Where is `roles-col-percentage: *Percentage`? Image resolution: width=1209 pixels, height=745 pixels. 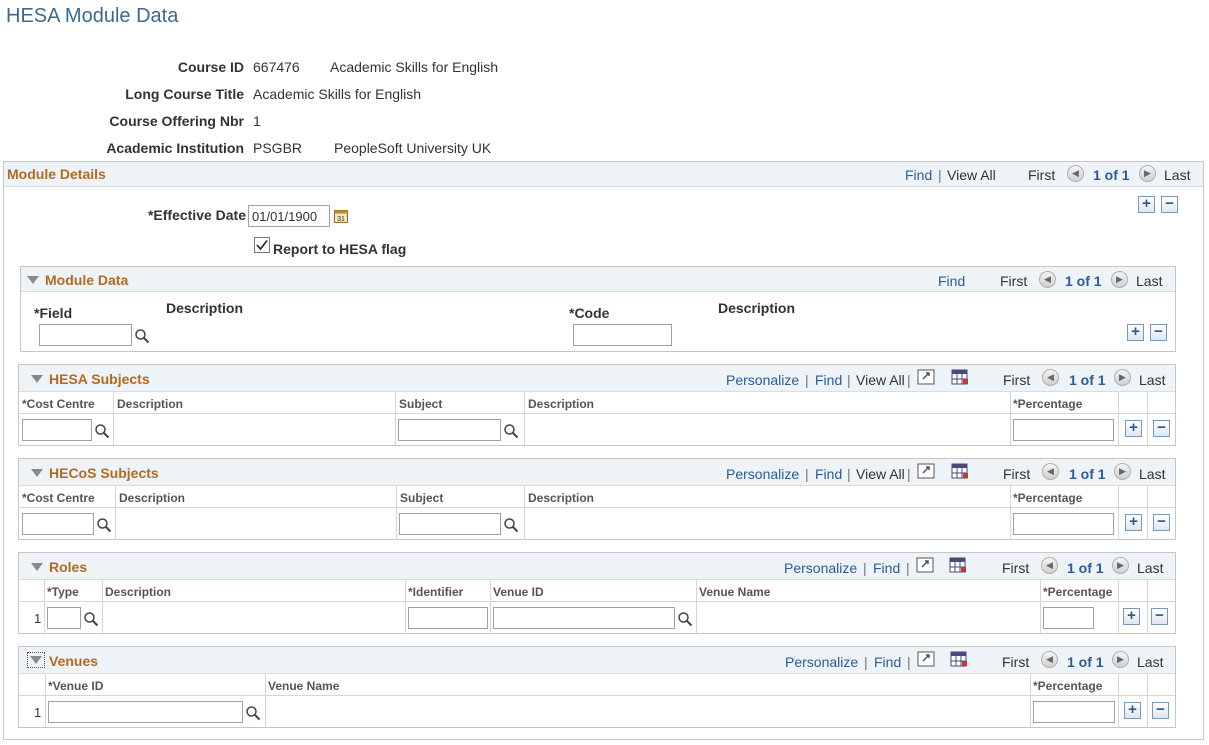
roles-col-percentage: *Percentage is located at coordinates (1078, 592).